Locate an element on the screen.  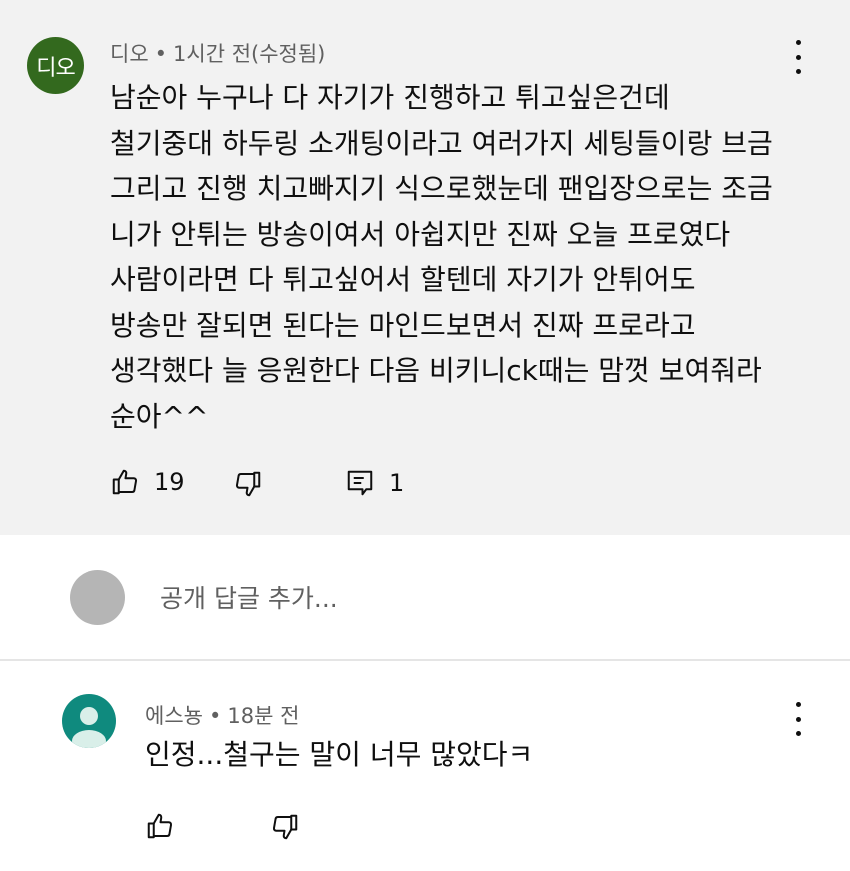
comment-author: 디오 is located at coordinates (129, 54).